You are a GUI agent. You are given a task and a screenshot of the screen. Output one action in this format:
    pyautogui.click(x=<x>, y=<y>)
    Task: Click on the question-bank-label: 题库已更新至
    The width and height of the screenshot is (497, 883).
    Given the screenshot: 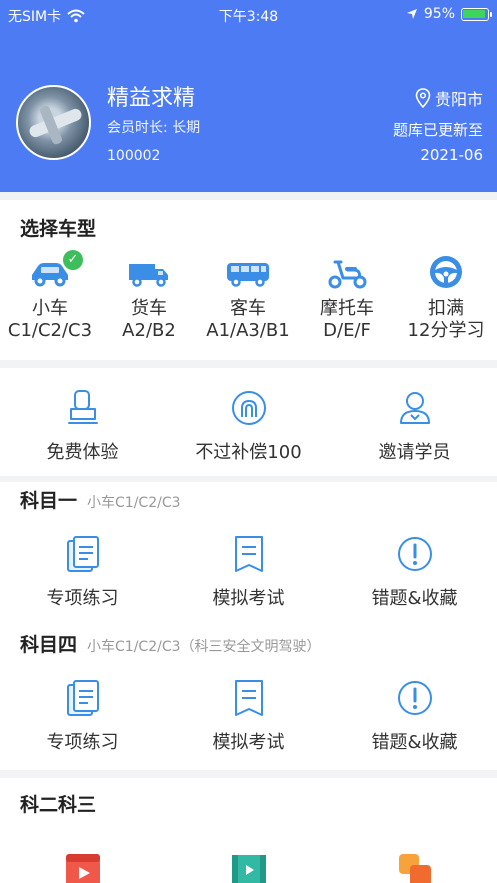 What is the action you would take?
    pyautogui.click(x=437, y=130)
    